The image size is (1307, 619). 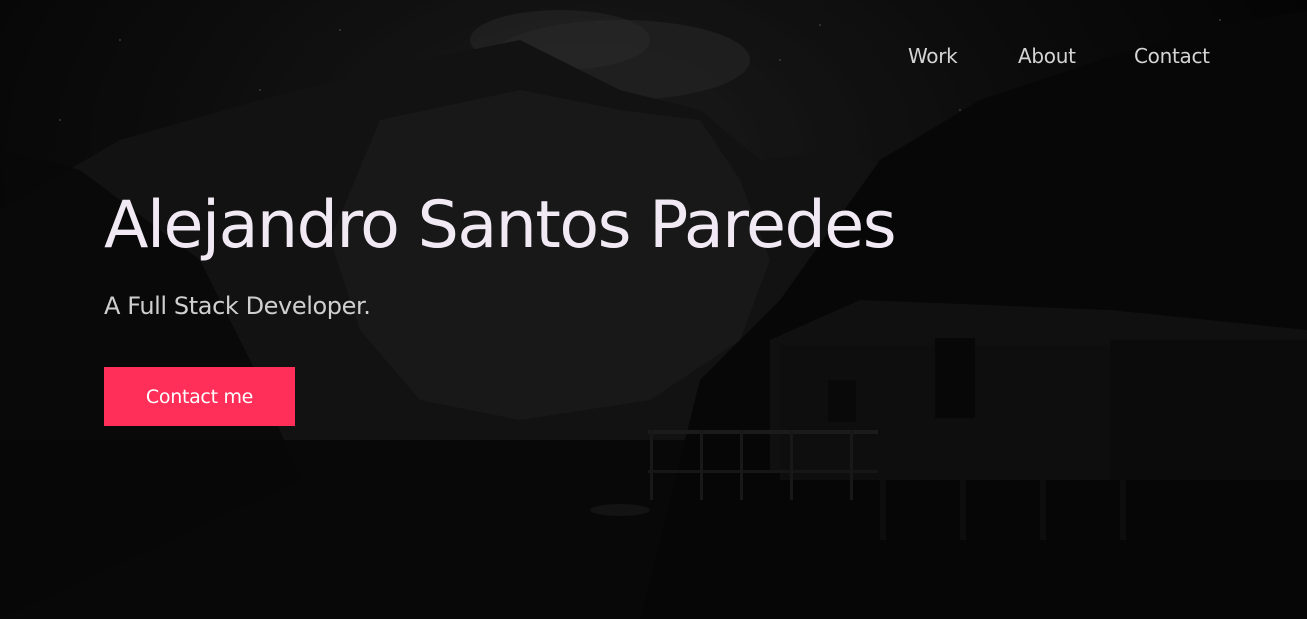 What do you see at coordinates (1172, 56) in the screenshot?
I see `nav-link-contact: Contact` at bounding box center [1172, 56].